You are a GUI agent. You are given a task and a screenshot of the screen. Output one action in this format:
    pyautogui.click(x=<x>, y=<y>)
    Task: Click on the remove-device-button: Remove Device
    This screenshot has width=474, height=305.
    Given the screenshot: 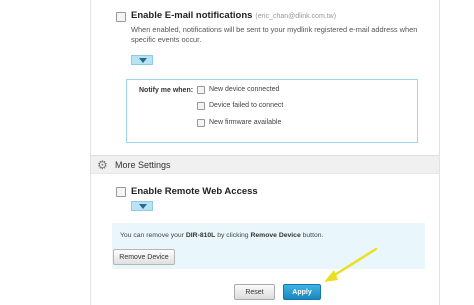 What is the action you would take?
    pyautogui.click(x=144, y=257)
    